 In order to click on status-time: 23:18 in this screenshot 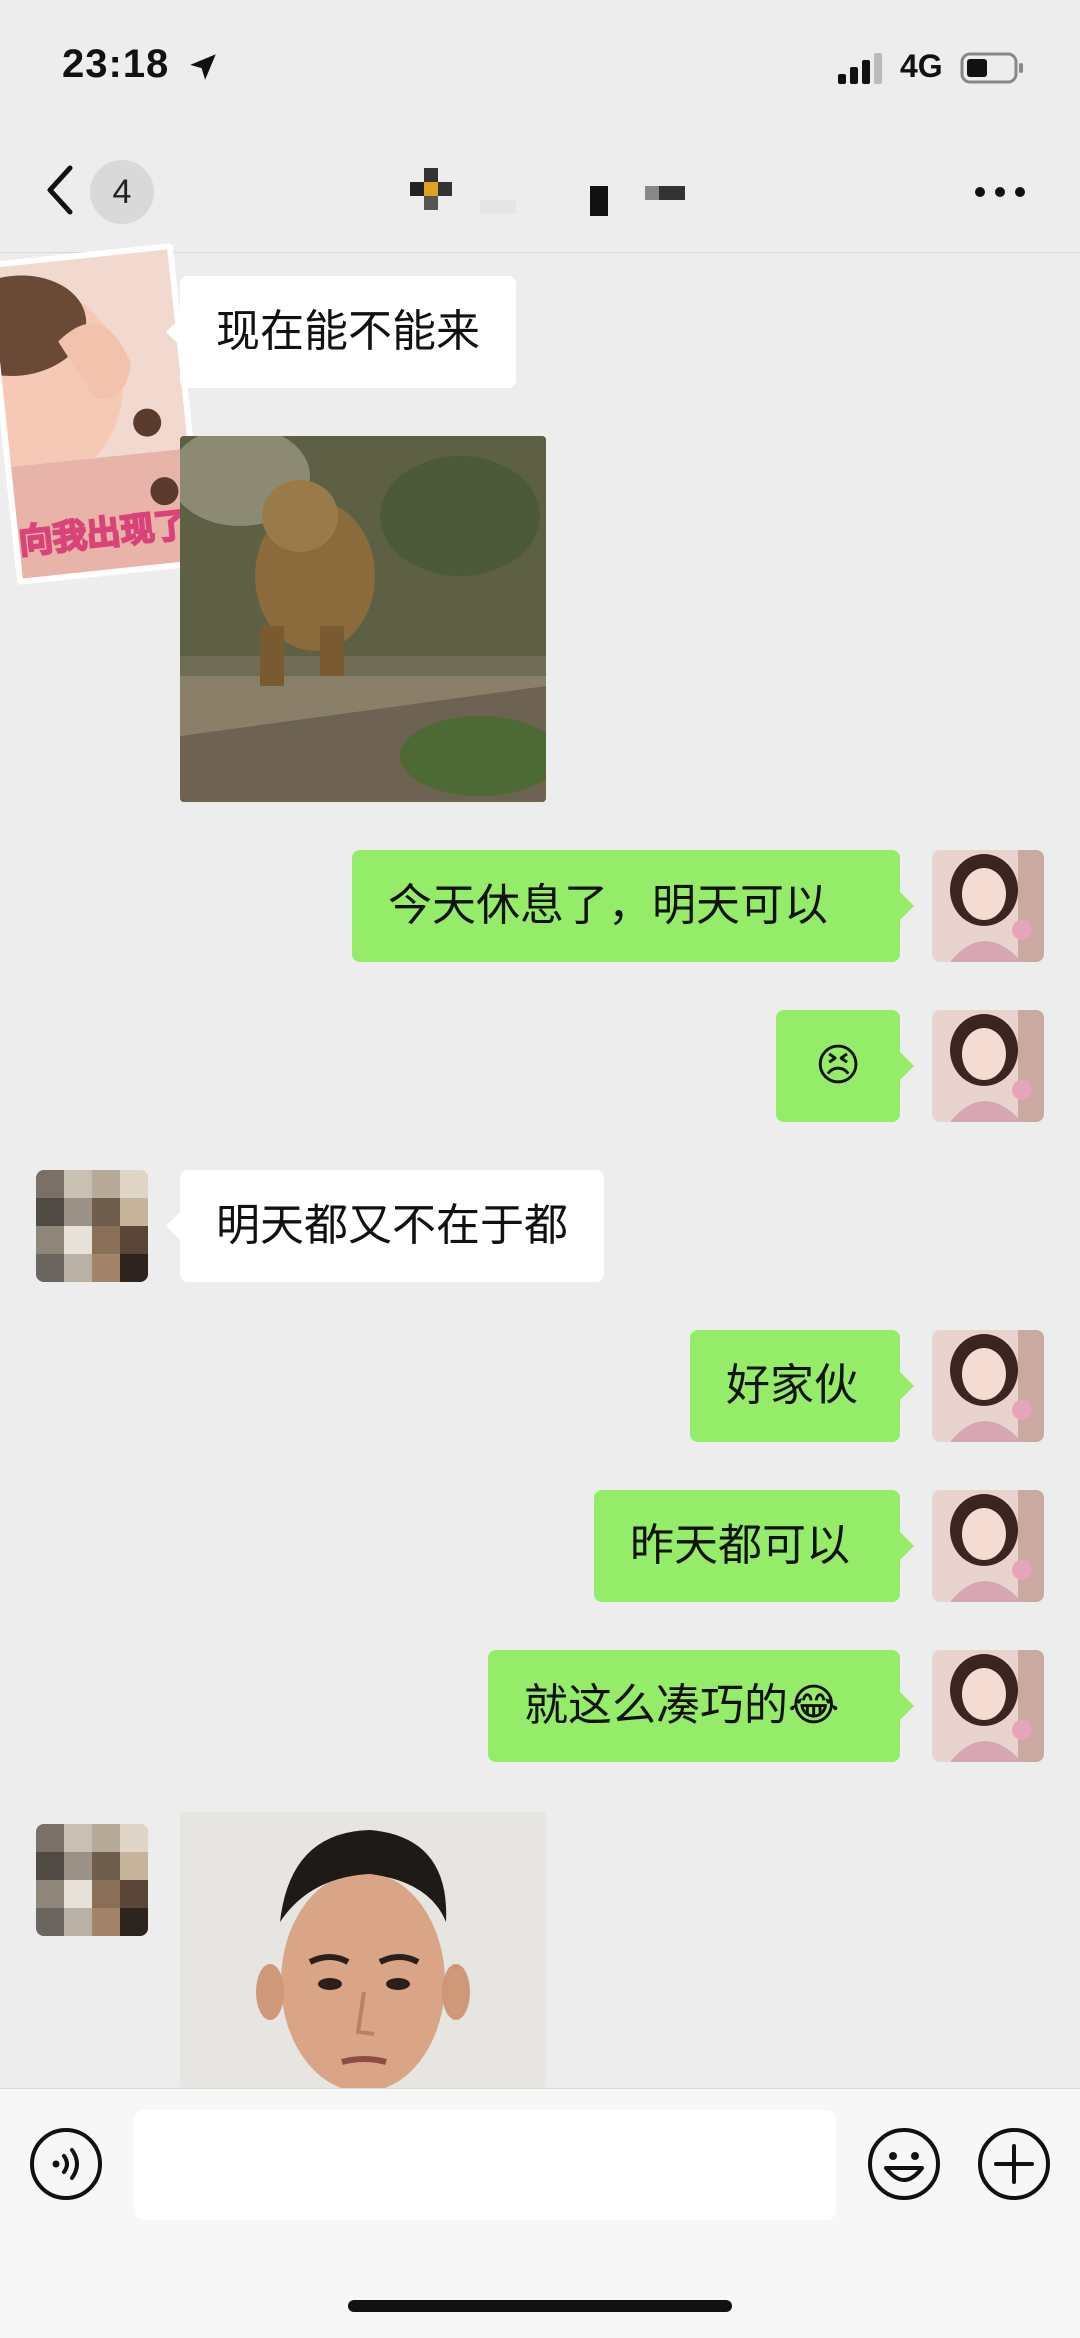, I will do `click(116, 64)`.